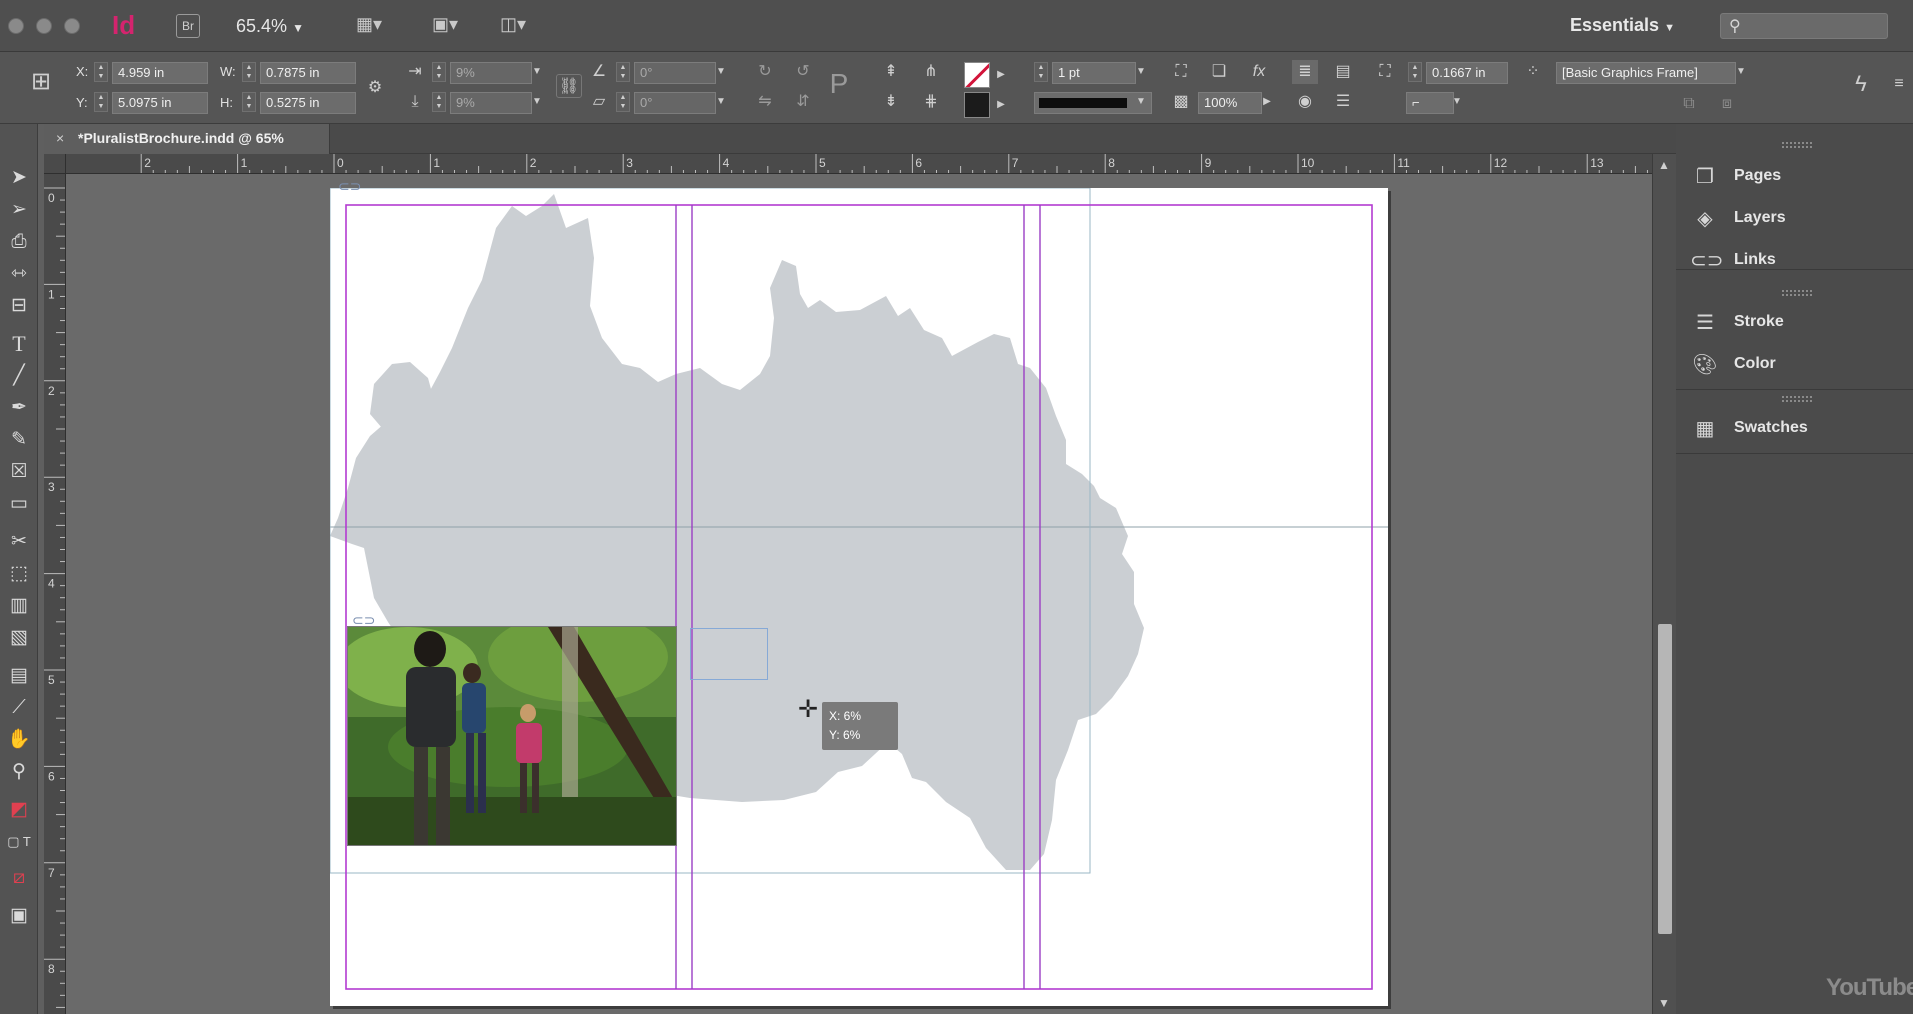 This screenshot has width=1913, height=1014. What do you see at coordinates (491, 103) in the screenshot?
I see `scale-y-field: 9%` at bounding box center [491, 103].